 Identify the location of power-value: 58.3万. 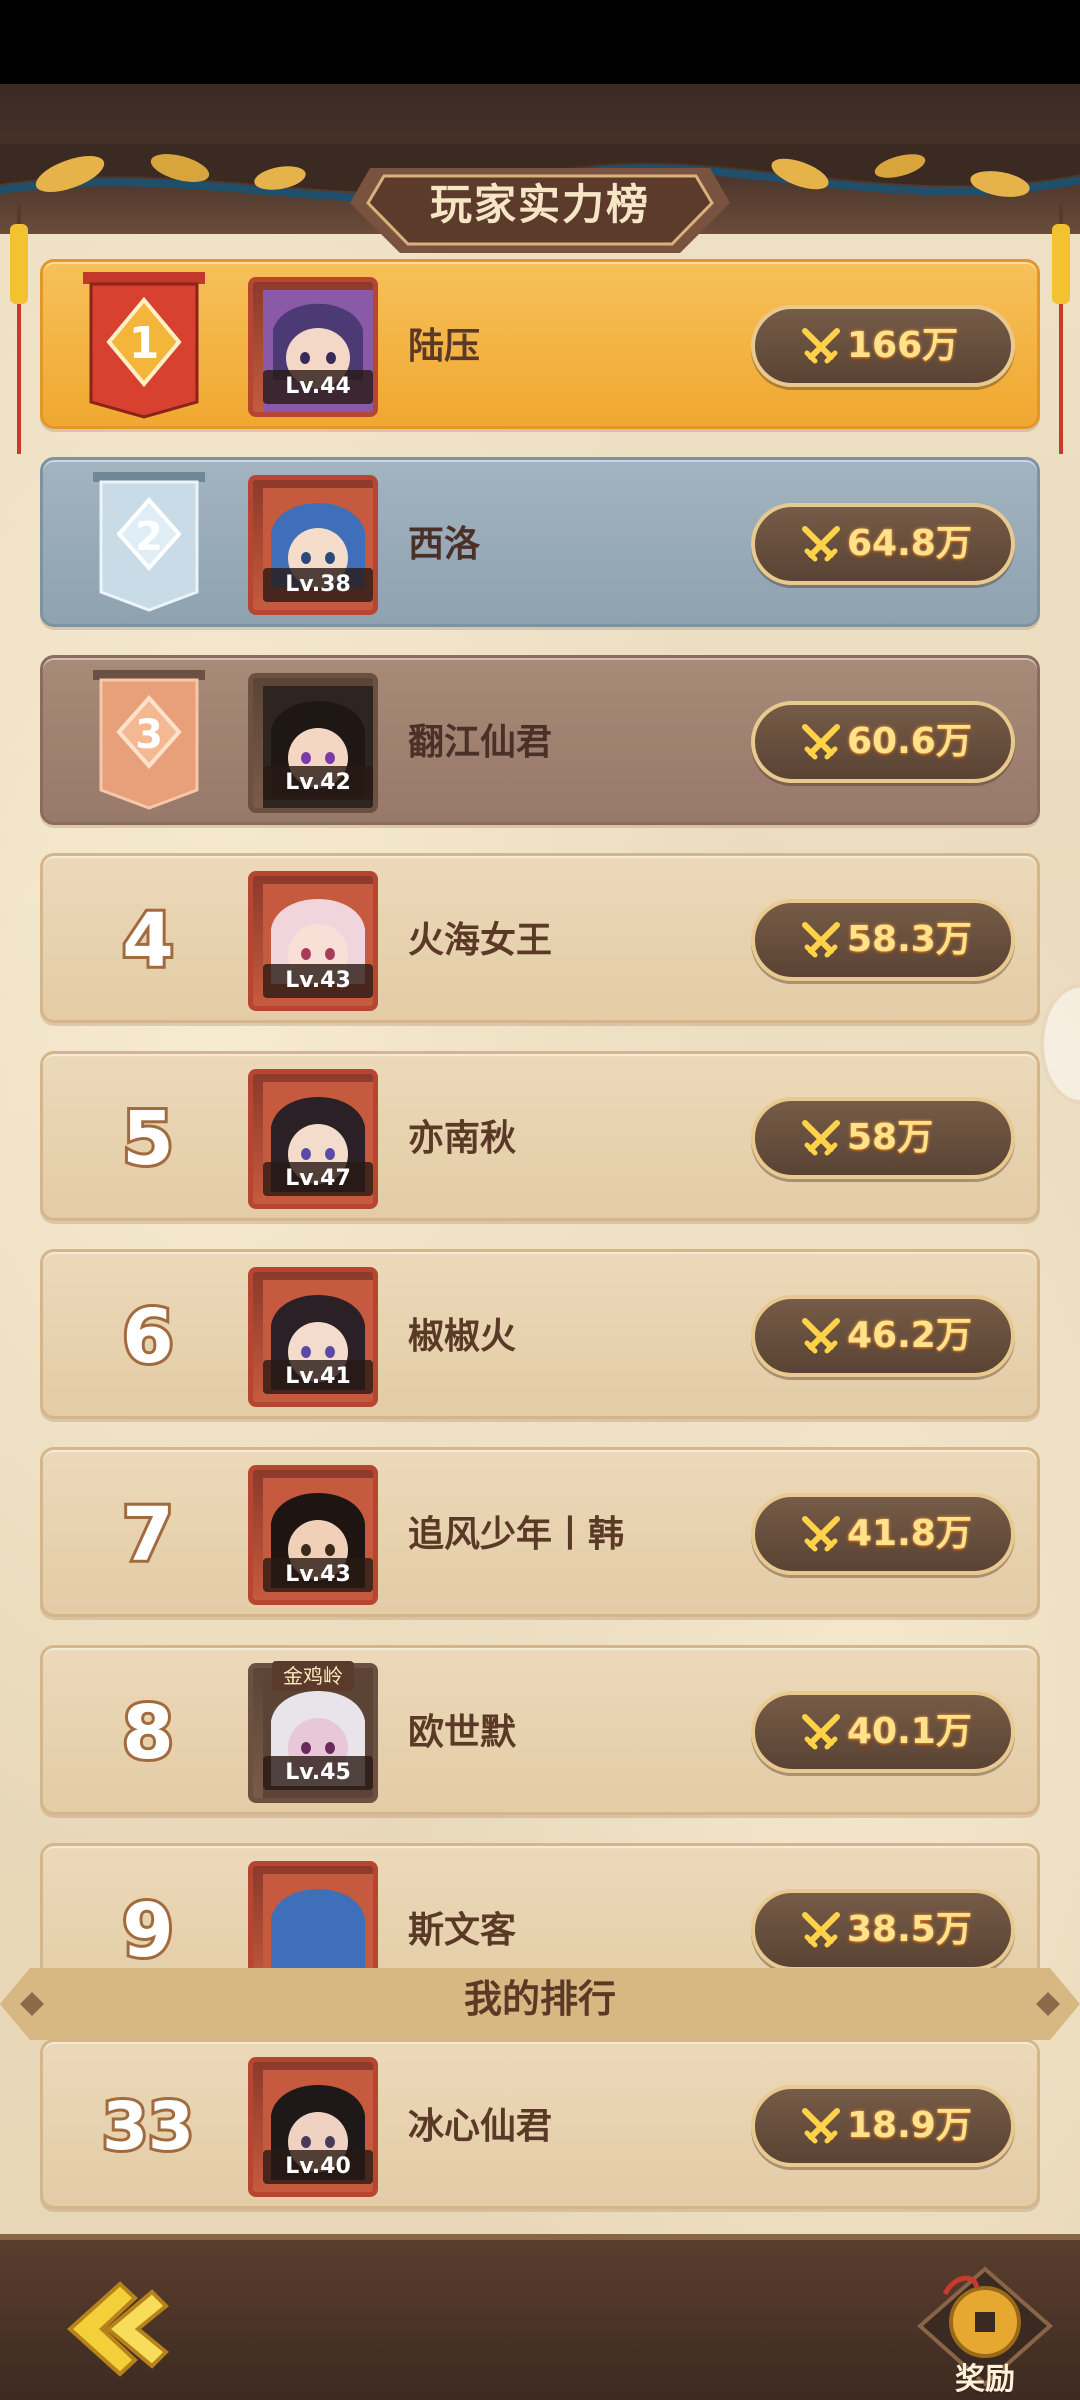
(909, 939).